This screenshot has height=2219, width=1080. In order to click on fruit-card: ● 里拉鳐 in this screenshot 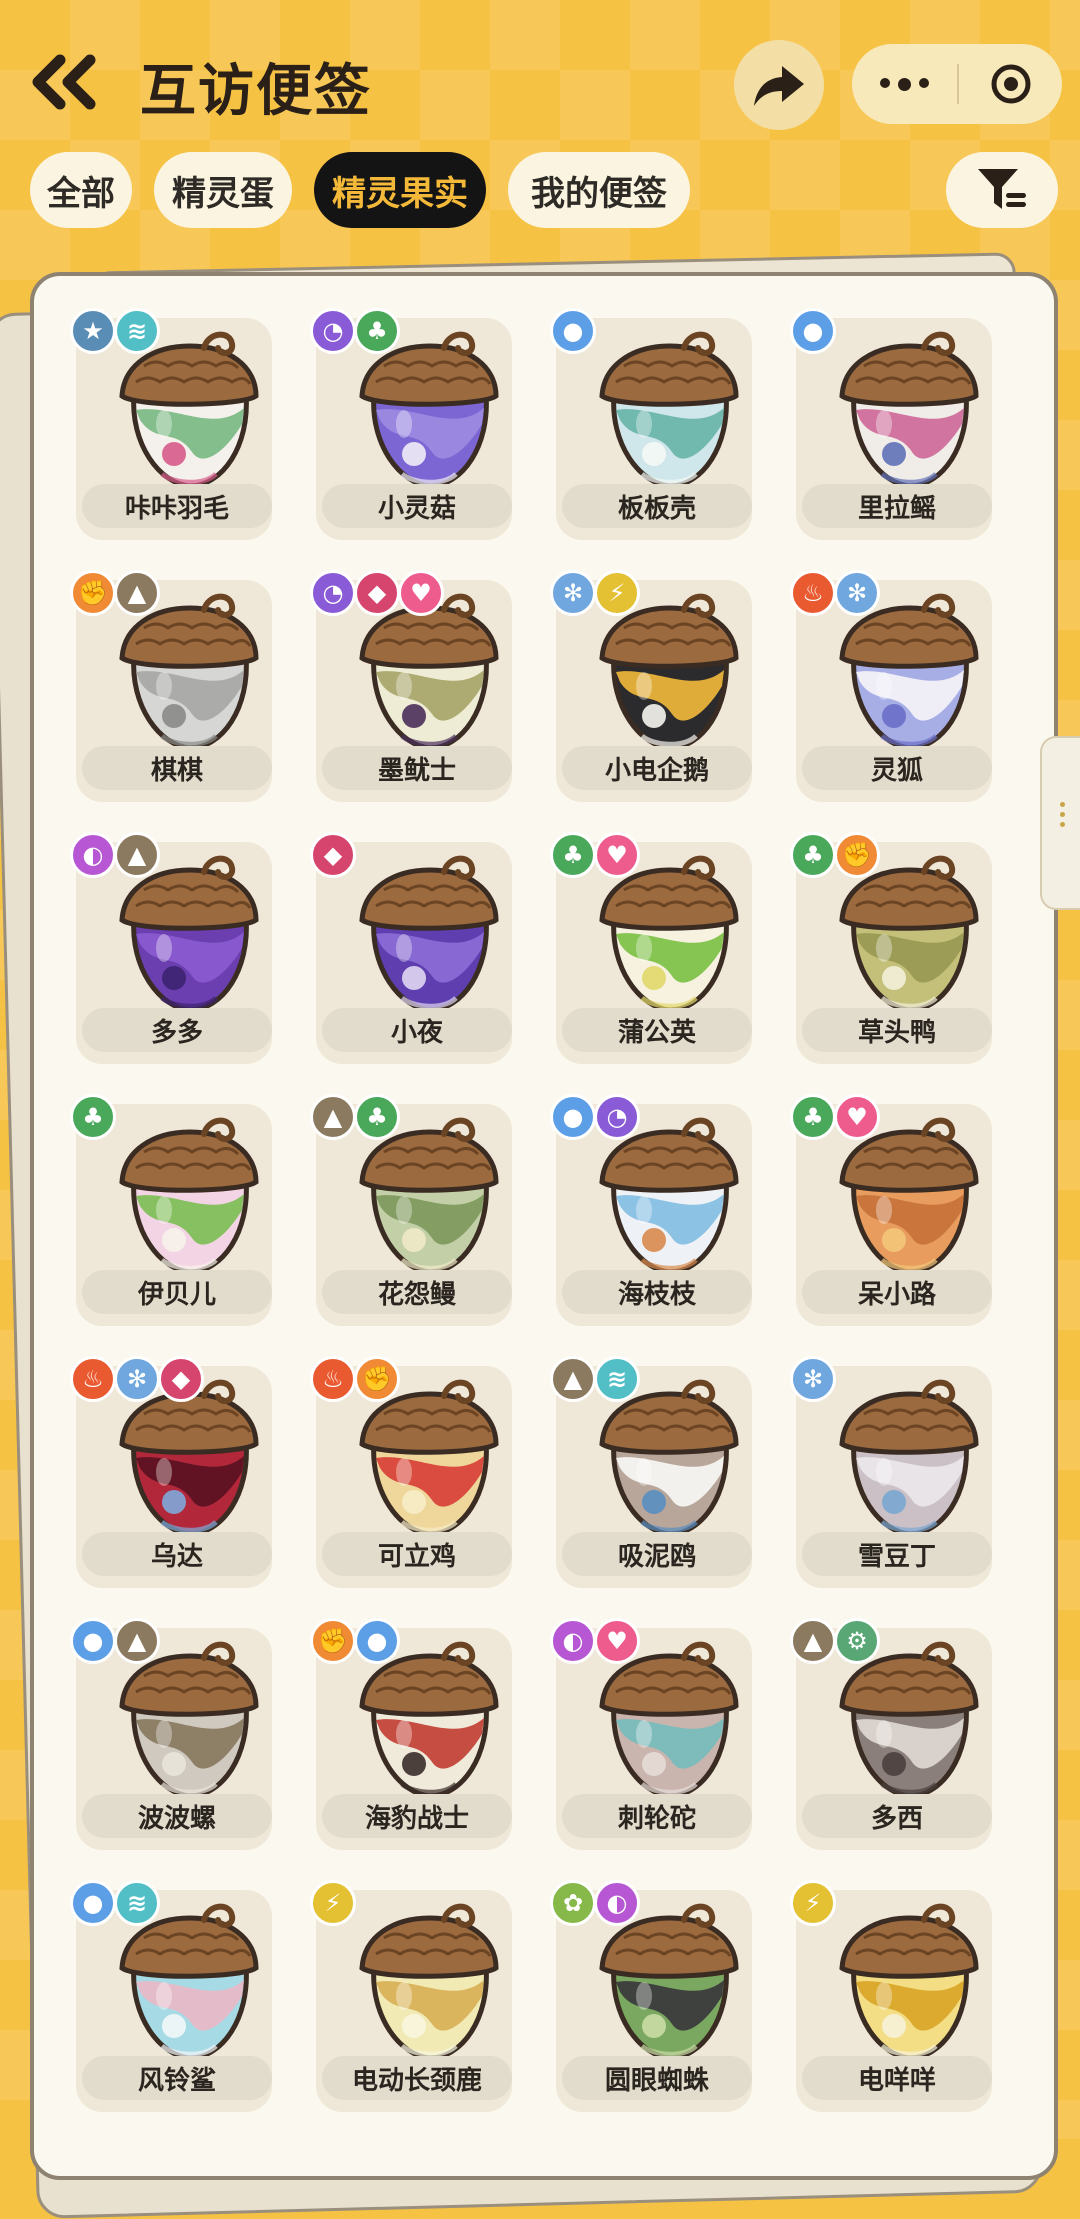, I will do `click(891, 424)`.